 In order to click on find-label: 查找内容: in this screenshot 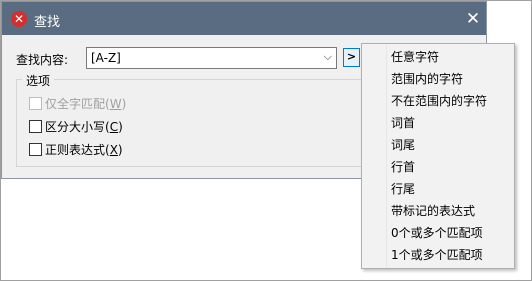, I will do `click(42, 60)`.